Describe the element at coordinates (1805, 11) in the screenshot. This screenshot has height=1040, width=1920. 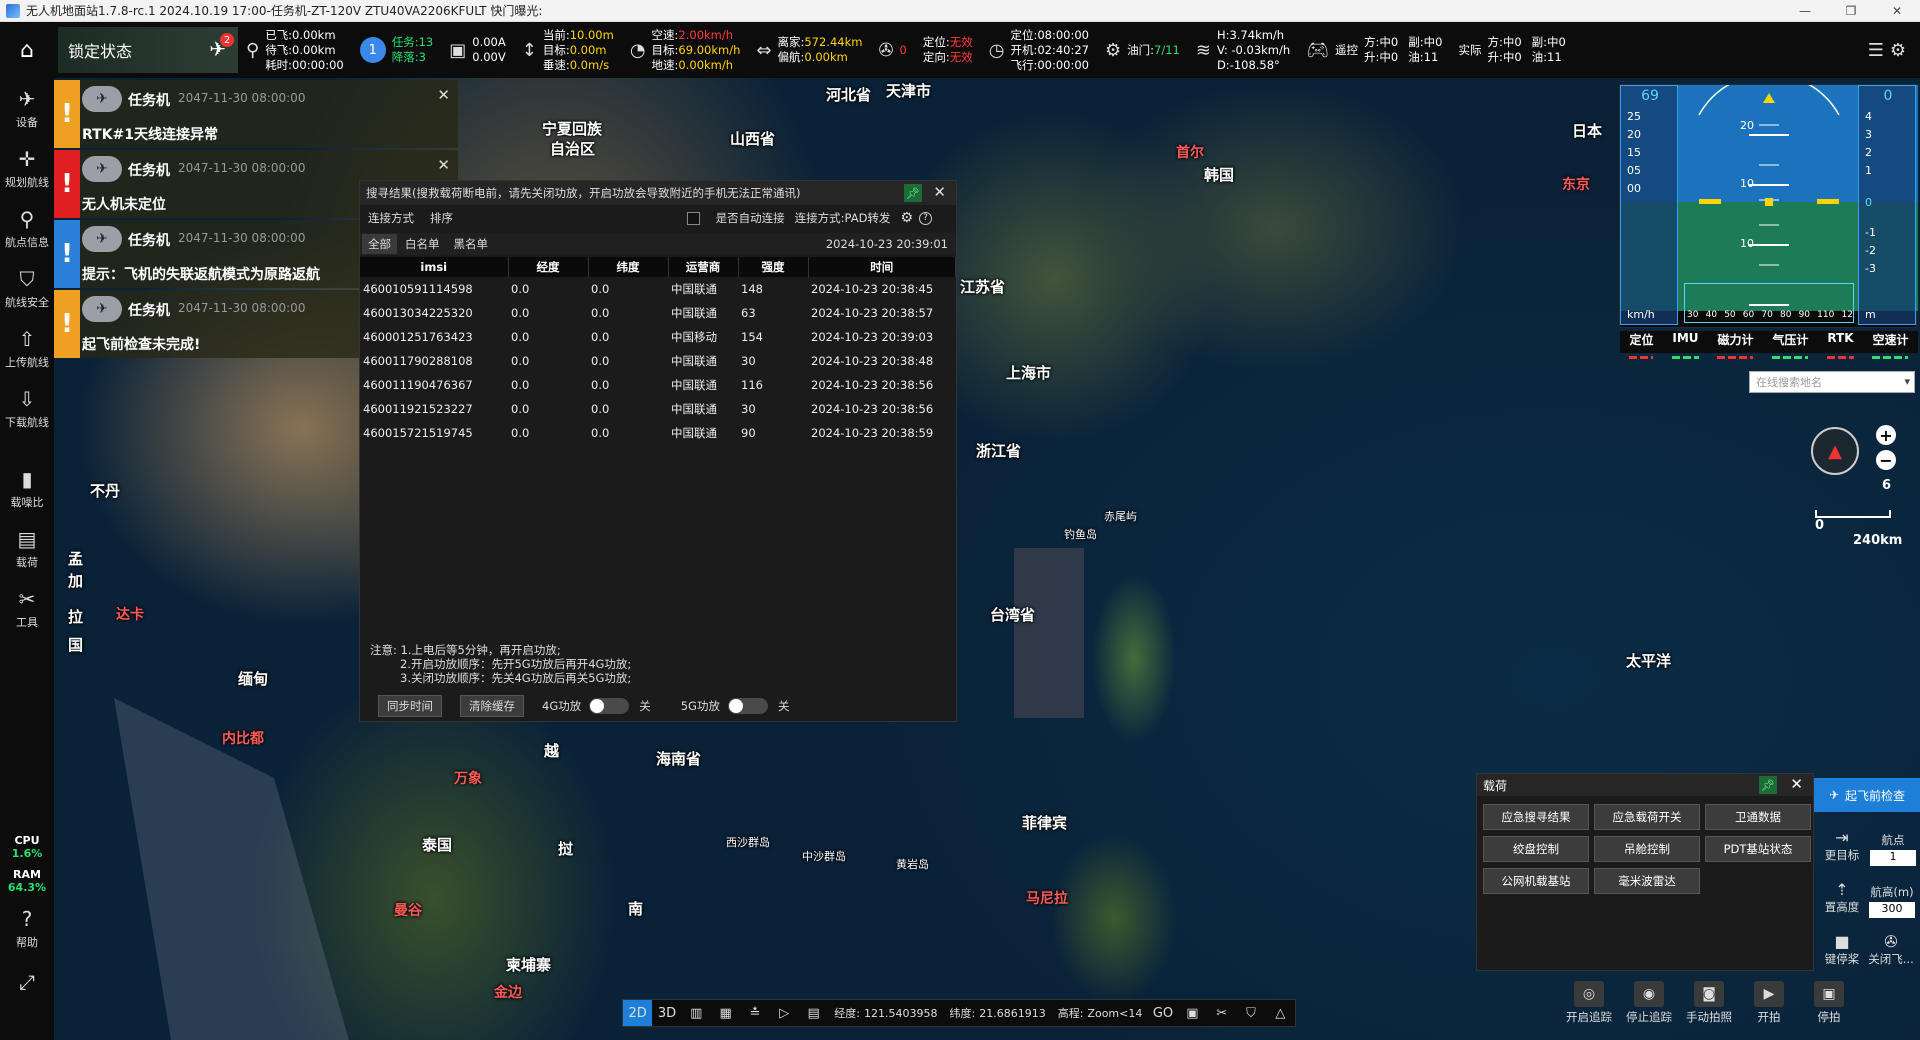
I see `minimize-button: —` at that location.